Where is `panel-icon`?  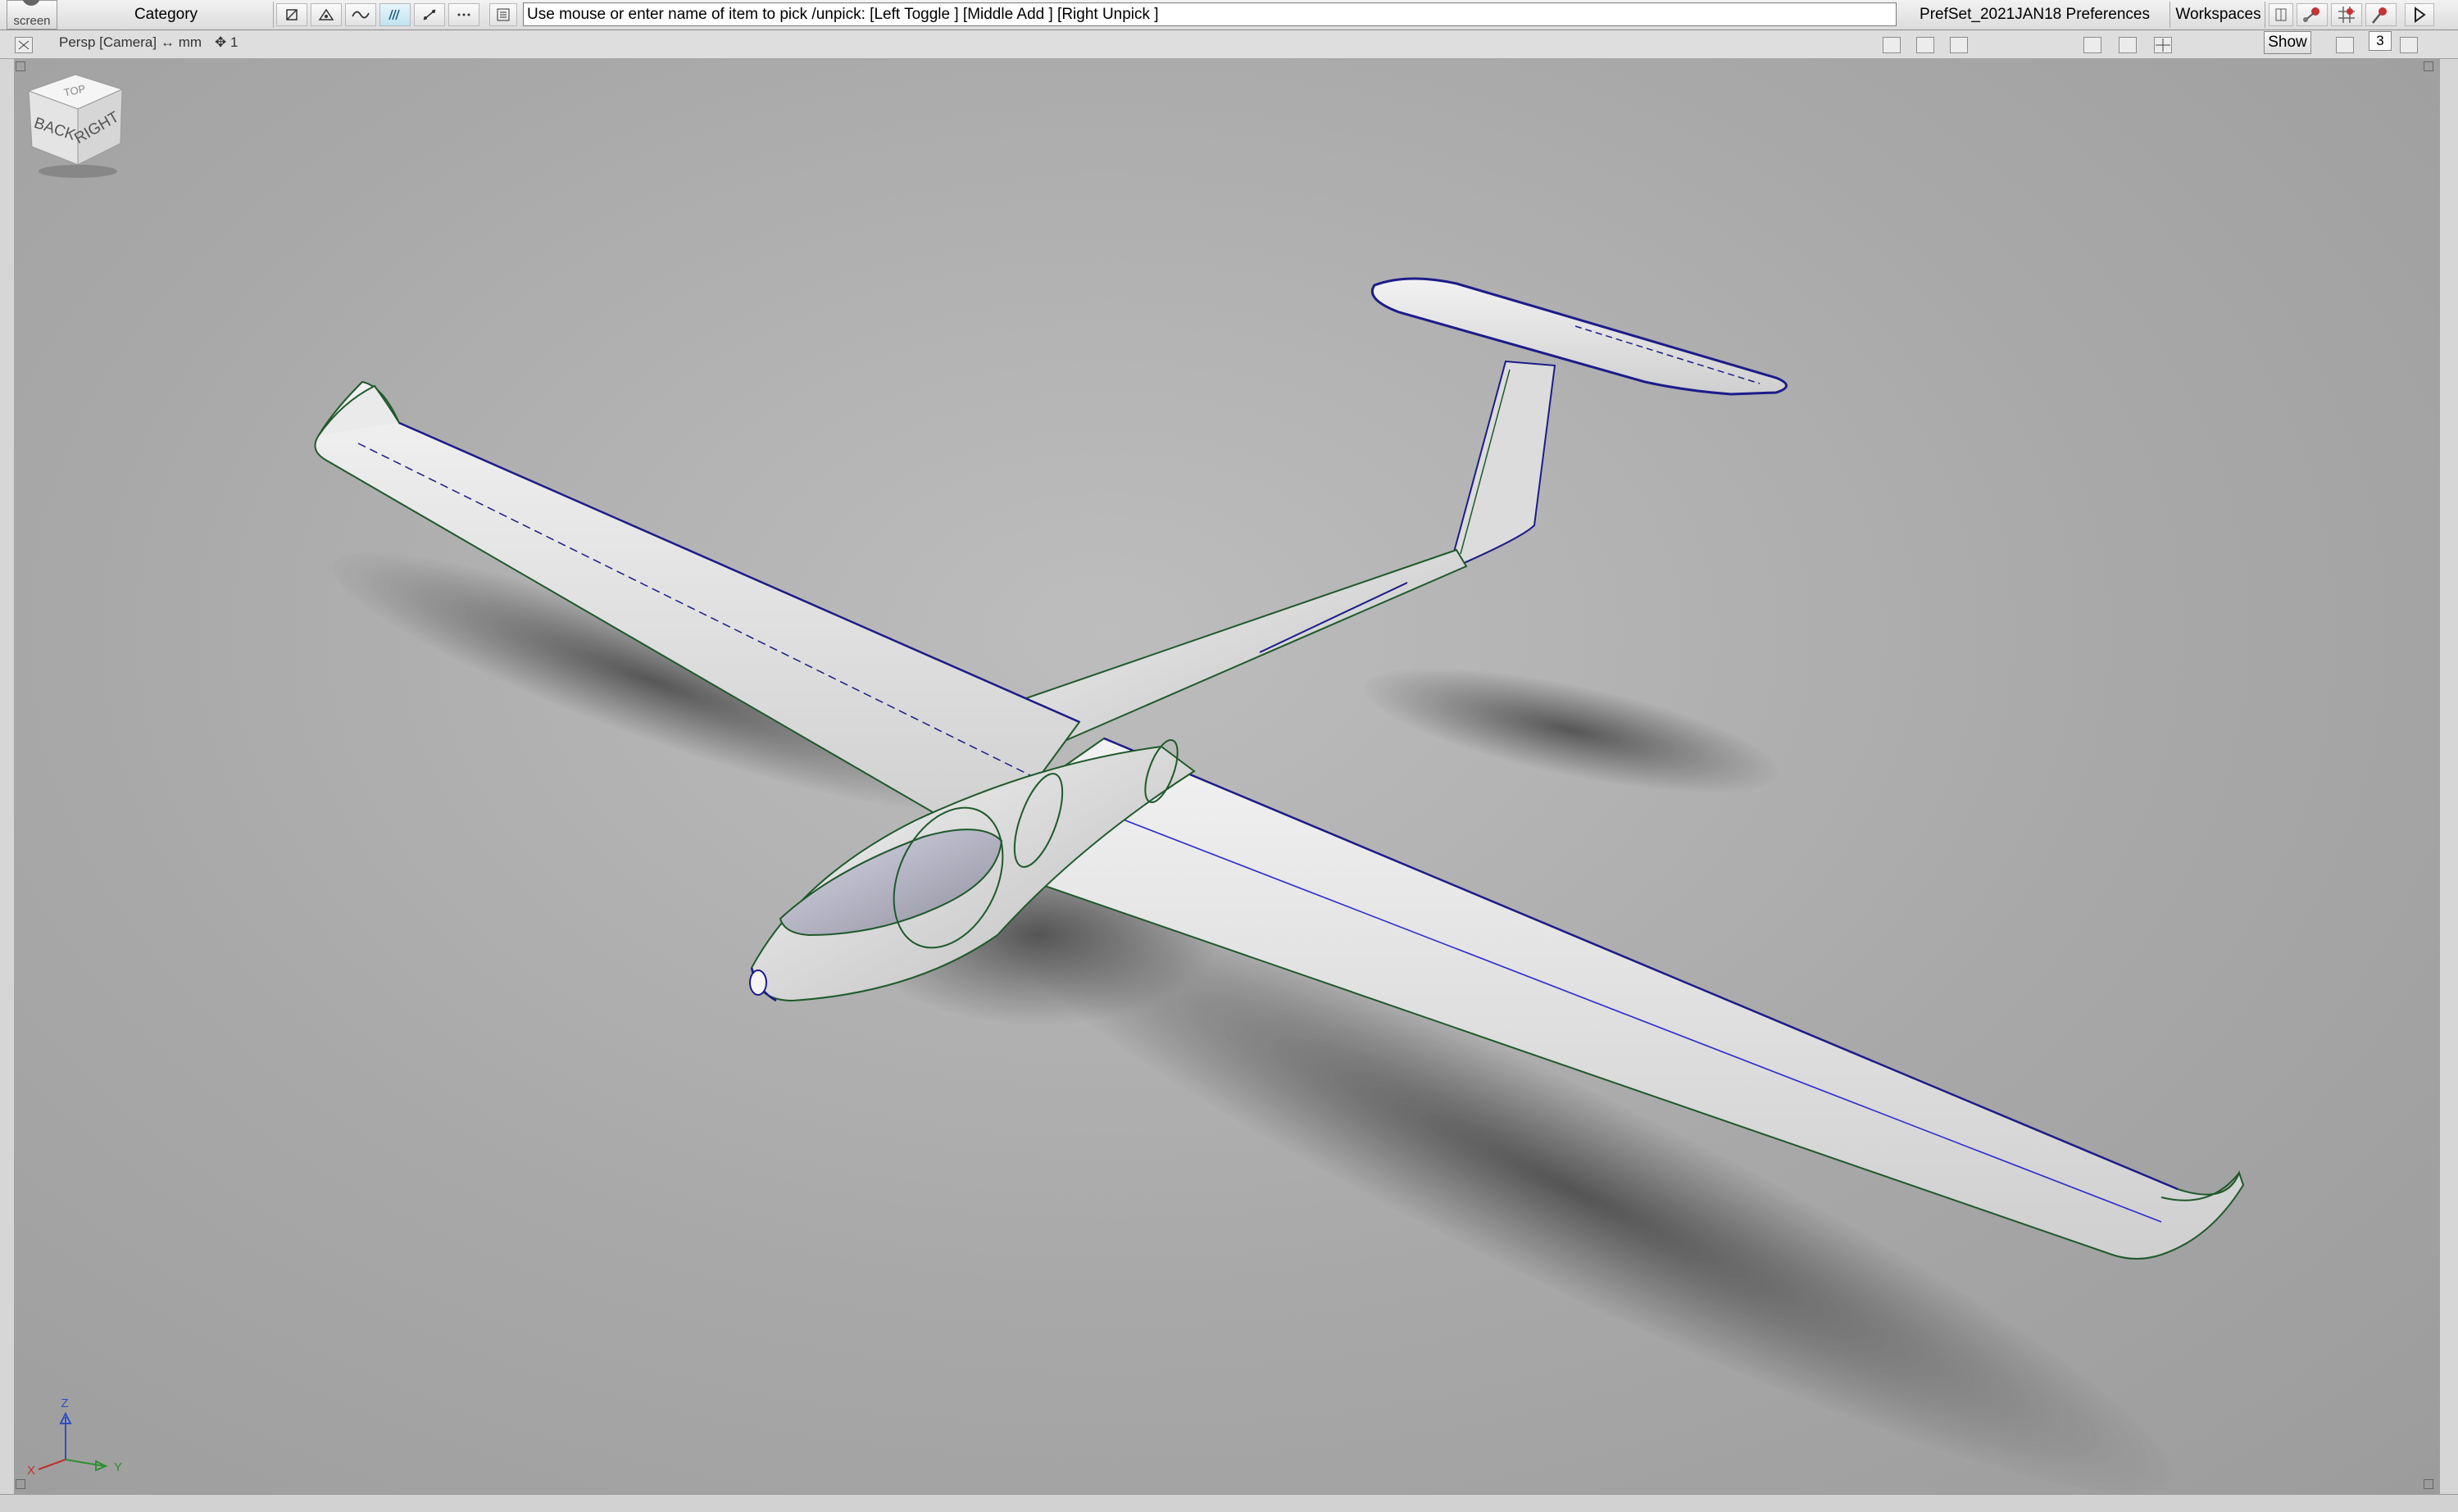
panel-icon is located at coordinates (2281, 15).